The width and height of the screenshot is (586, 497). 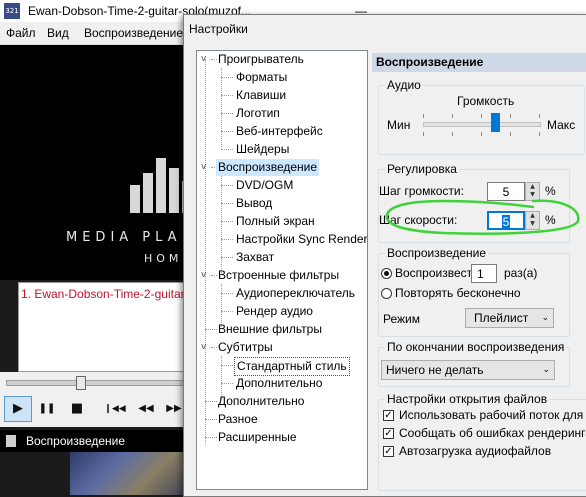 I want to click on play-n-times-radio, so click(x=386, y=273).